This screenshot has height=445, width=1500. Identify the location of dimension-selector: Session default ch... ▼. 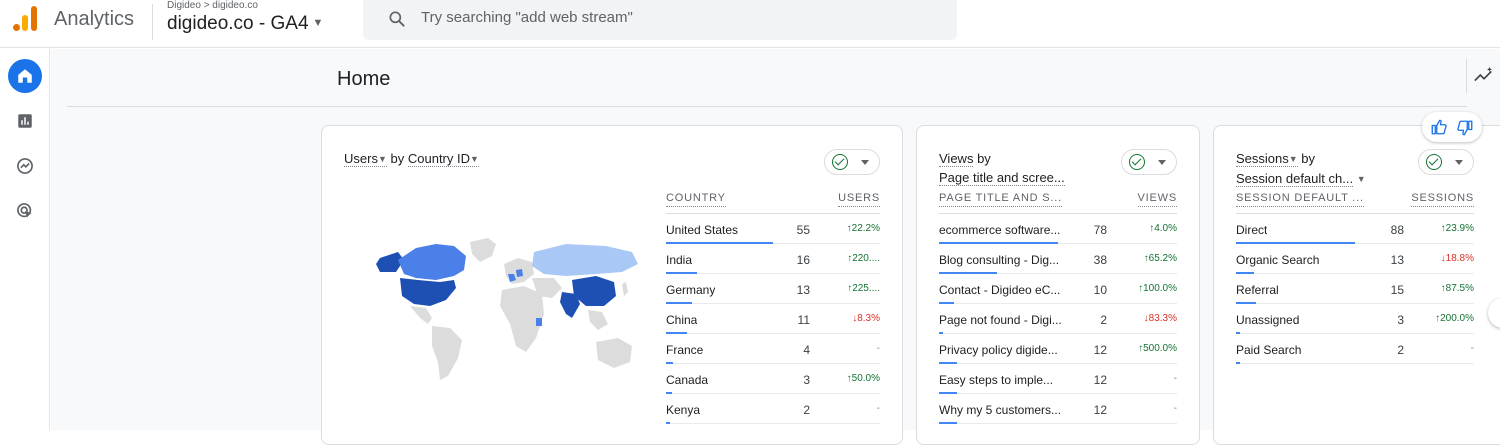
(1301, 179).